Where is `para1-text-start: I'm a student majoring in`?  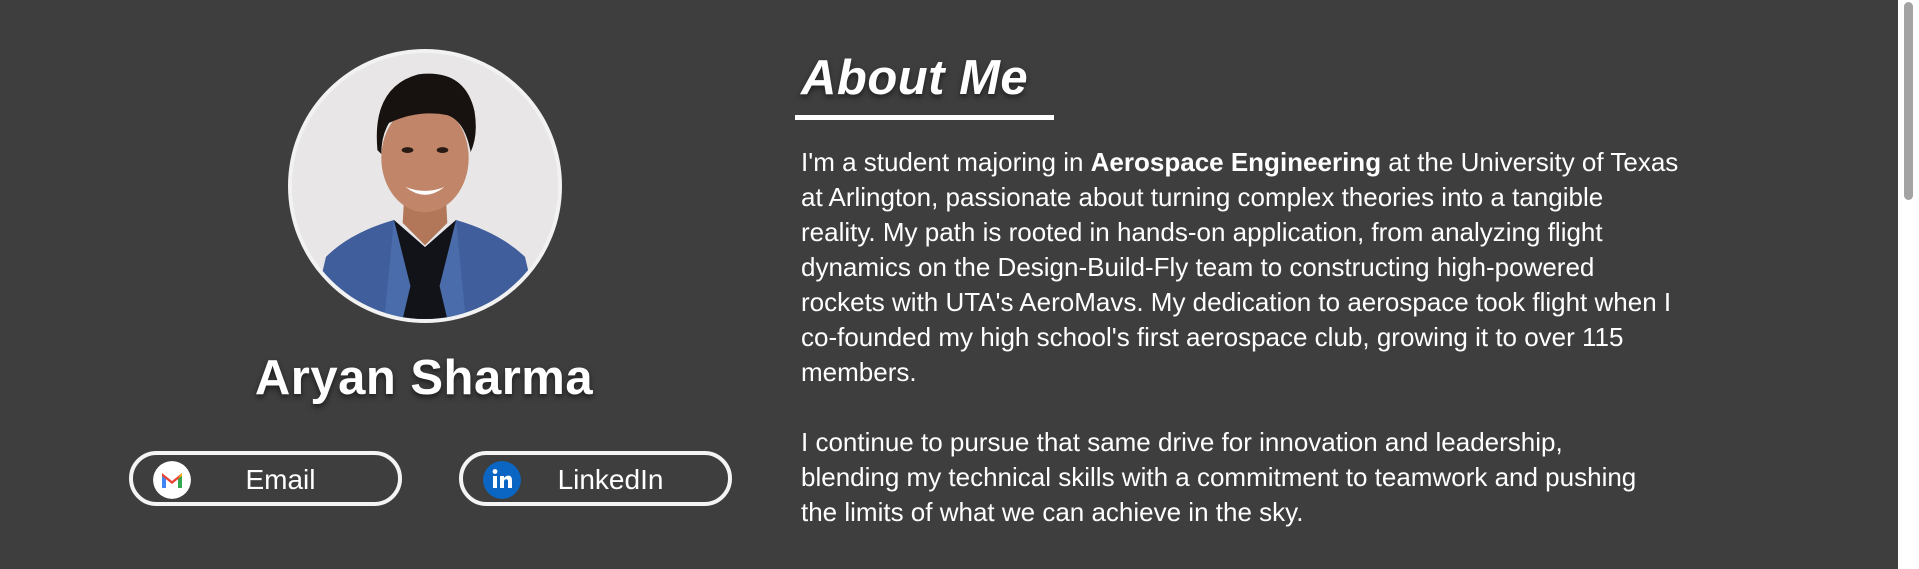 para1-text-start: I'm a student majoring in is located at coordinates (946, 162).